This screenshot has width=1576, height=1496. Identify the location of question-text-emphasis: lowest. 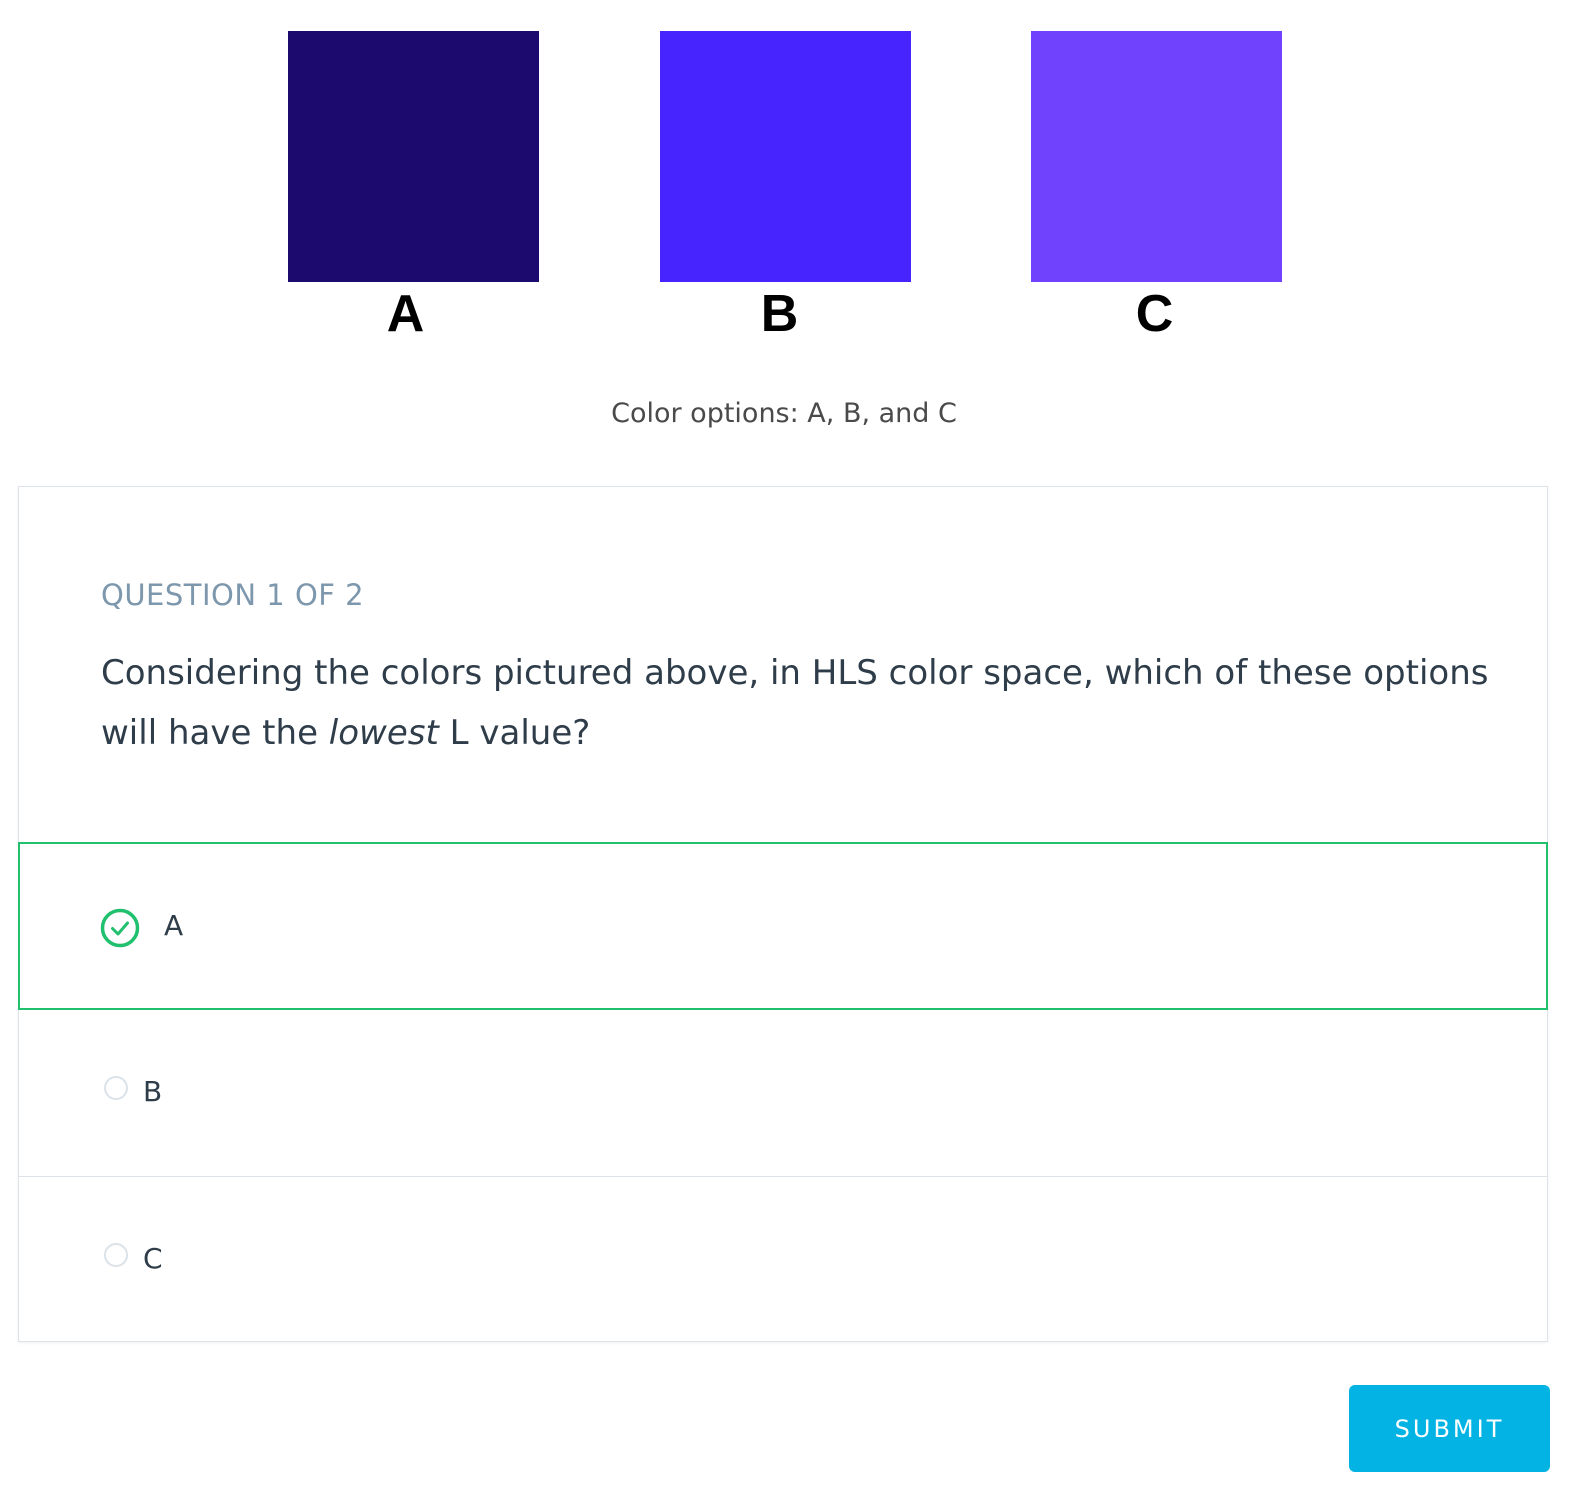
(383, 733).